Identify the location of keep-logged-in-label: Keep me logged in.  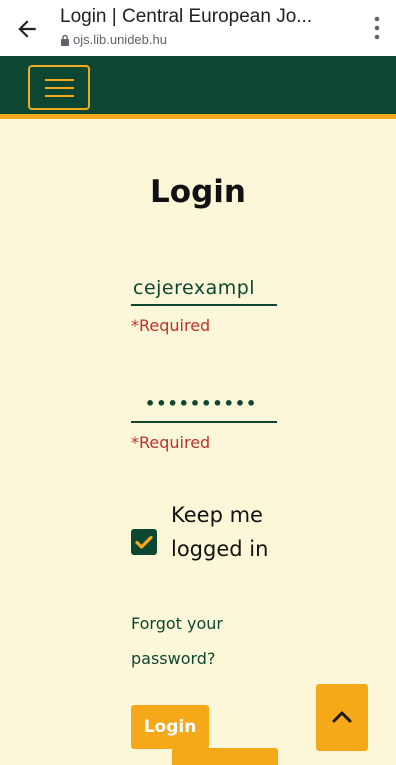
(231, 532).